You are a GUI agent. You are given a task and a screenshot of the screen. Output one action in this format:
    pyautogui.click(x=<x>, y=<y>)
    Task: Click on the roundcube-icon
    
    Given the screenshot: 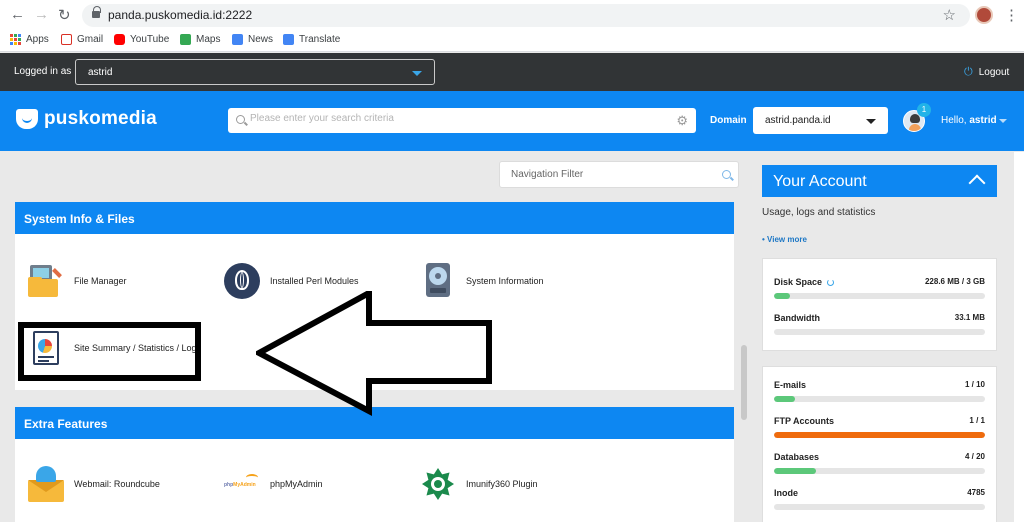 What is the action you would take?
    pyautogui.click(x=46, y=484)
    